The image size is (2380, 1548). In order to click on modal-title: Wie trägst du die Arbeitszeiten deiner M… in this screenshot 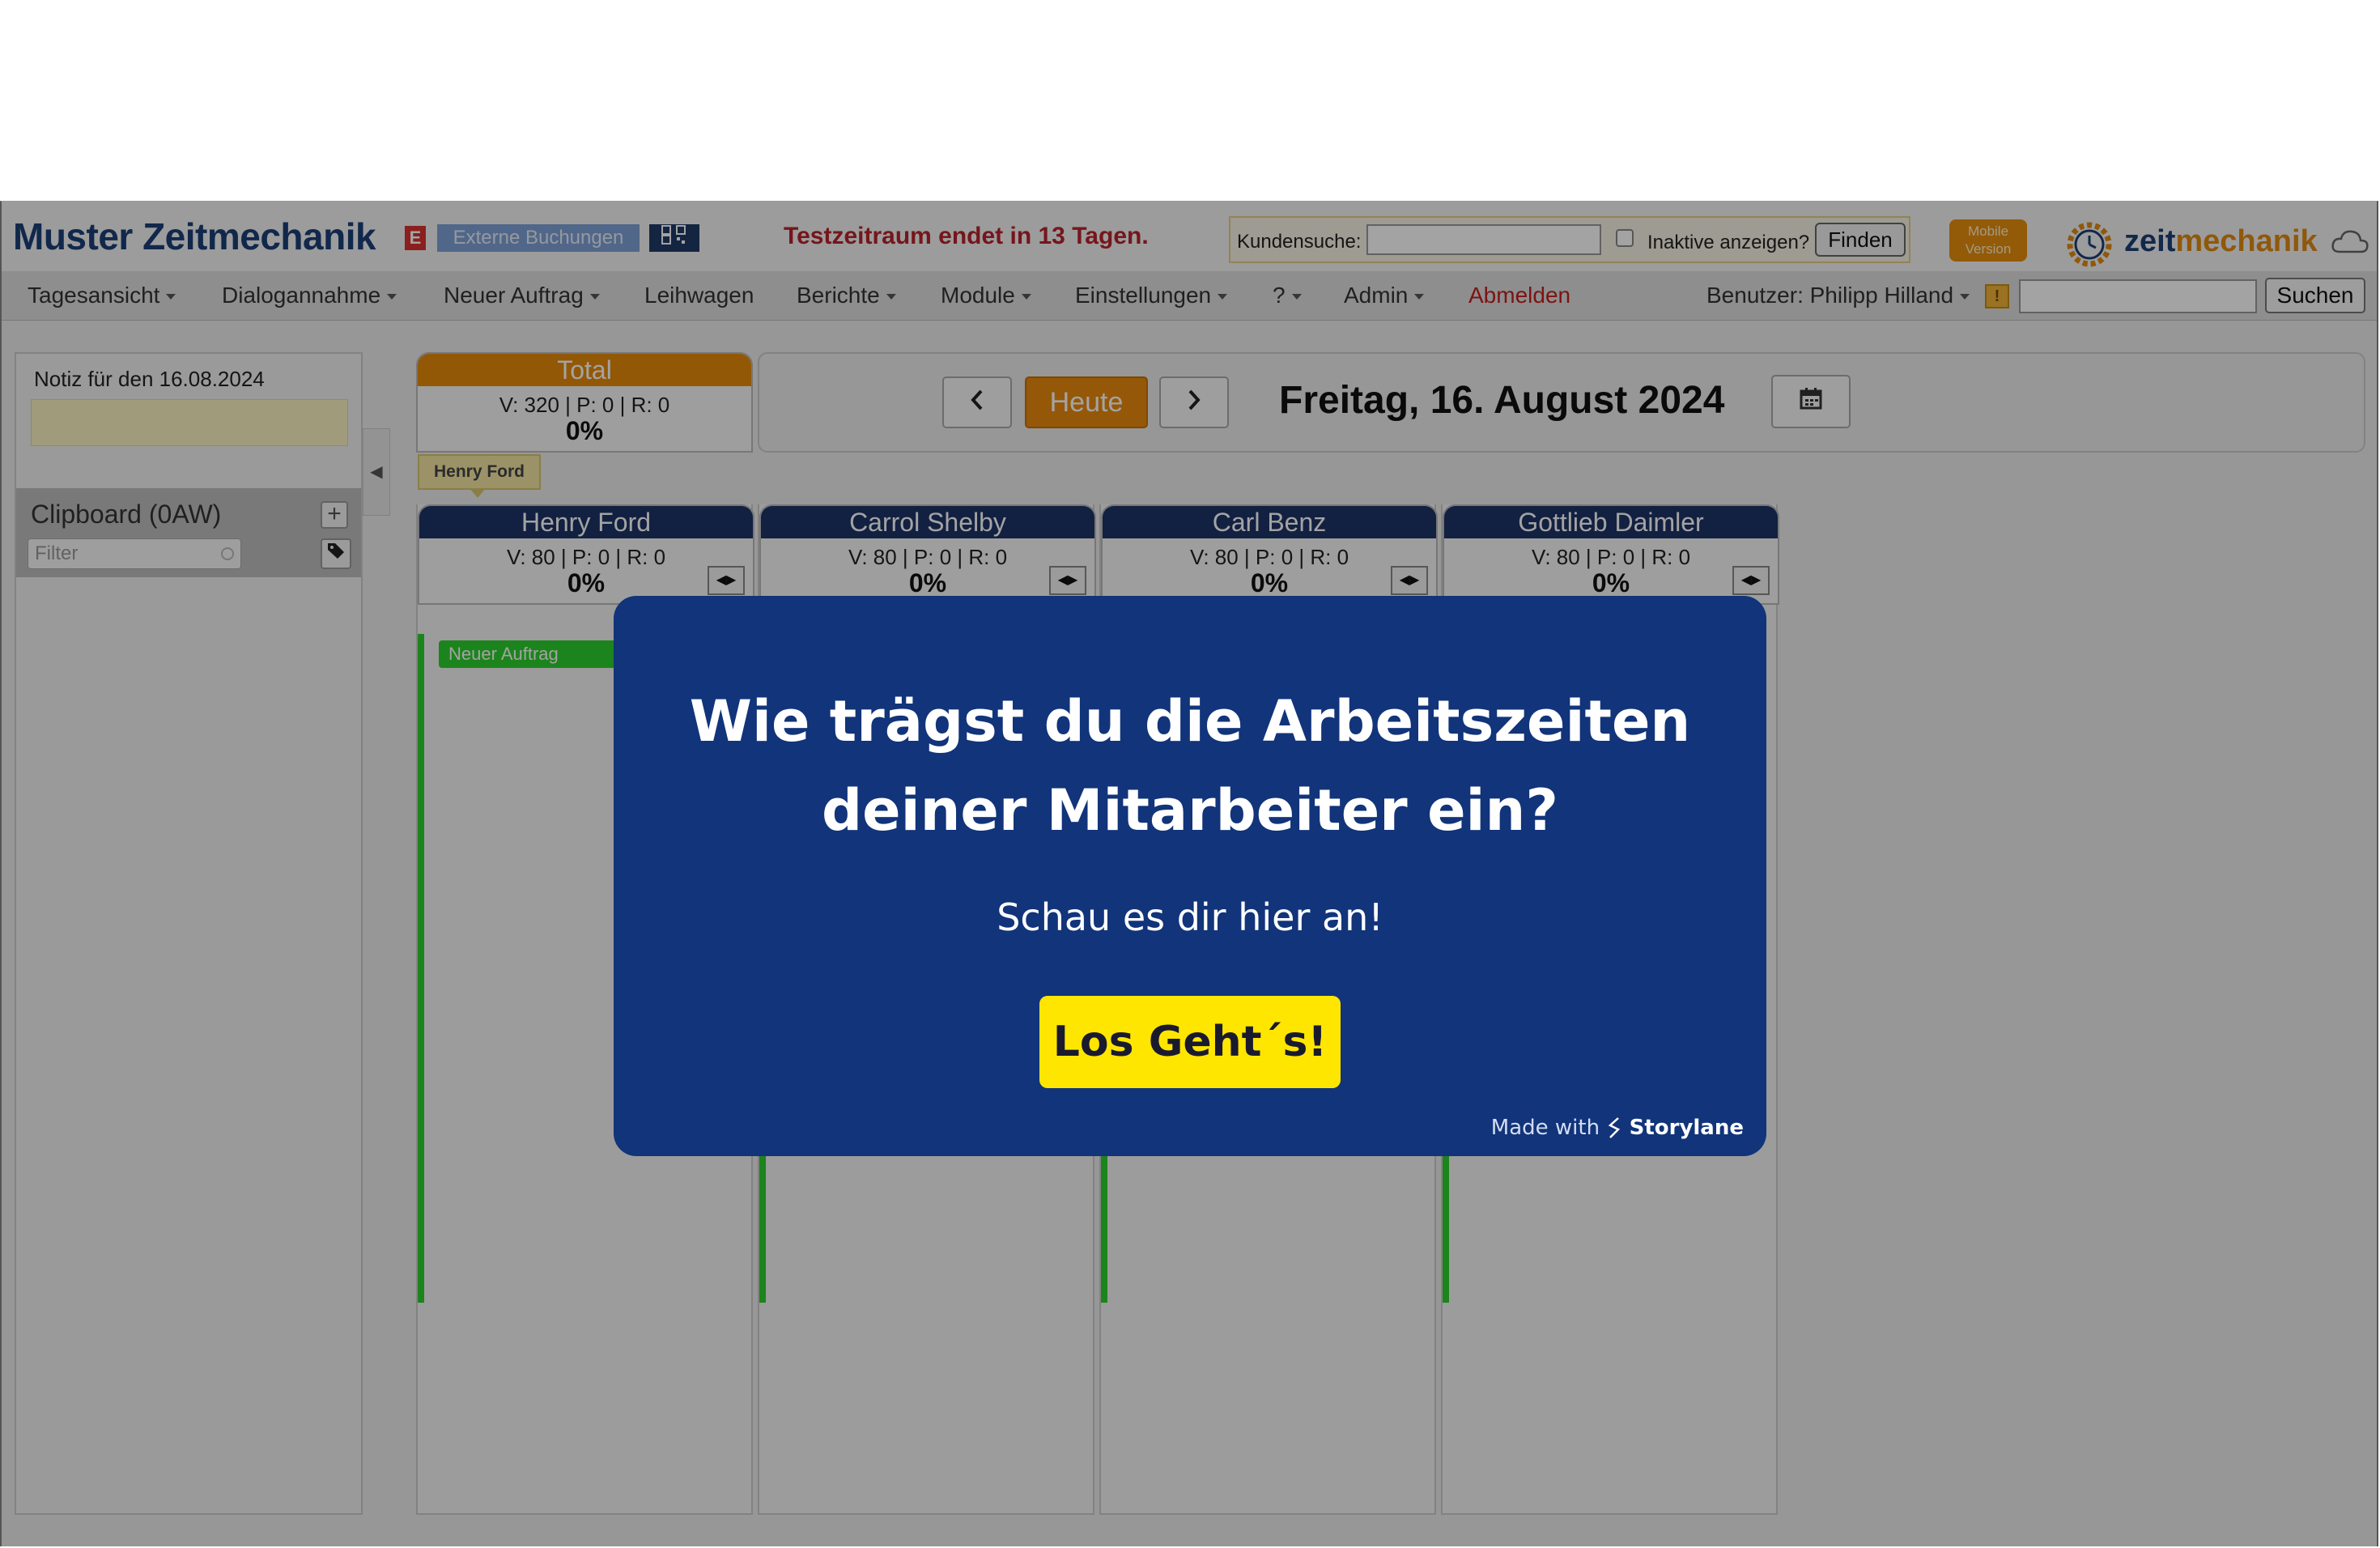, I will do `click(1190, 766)`.